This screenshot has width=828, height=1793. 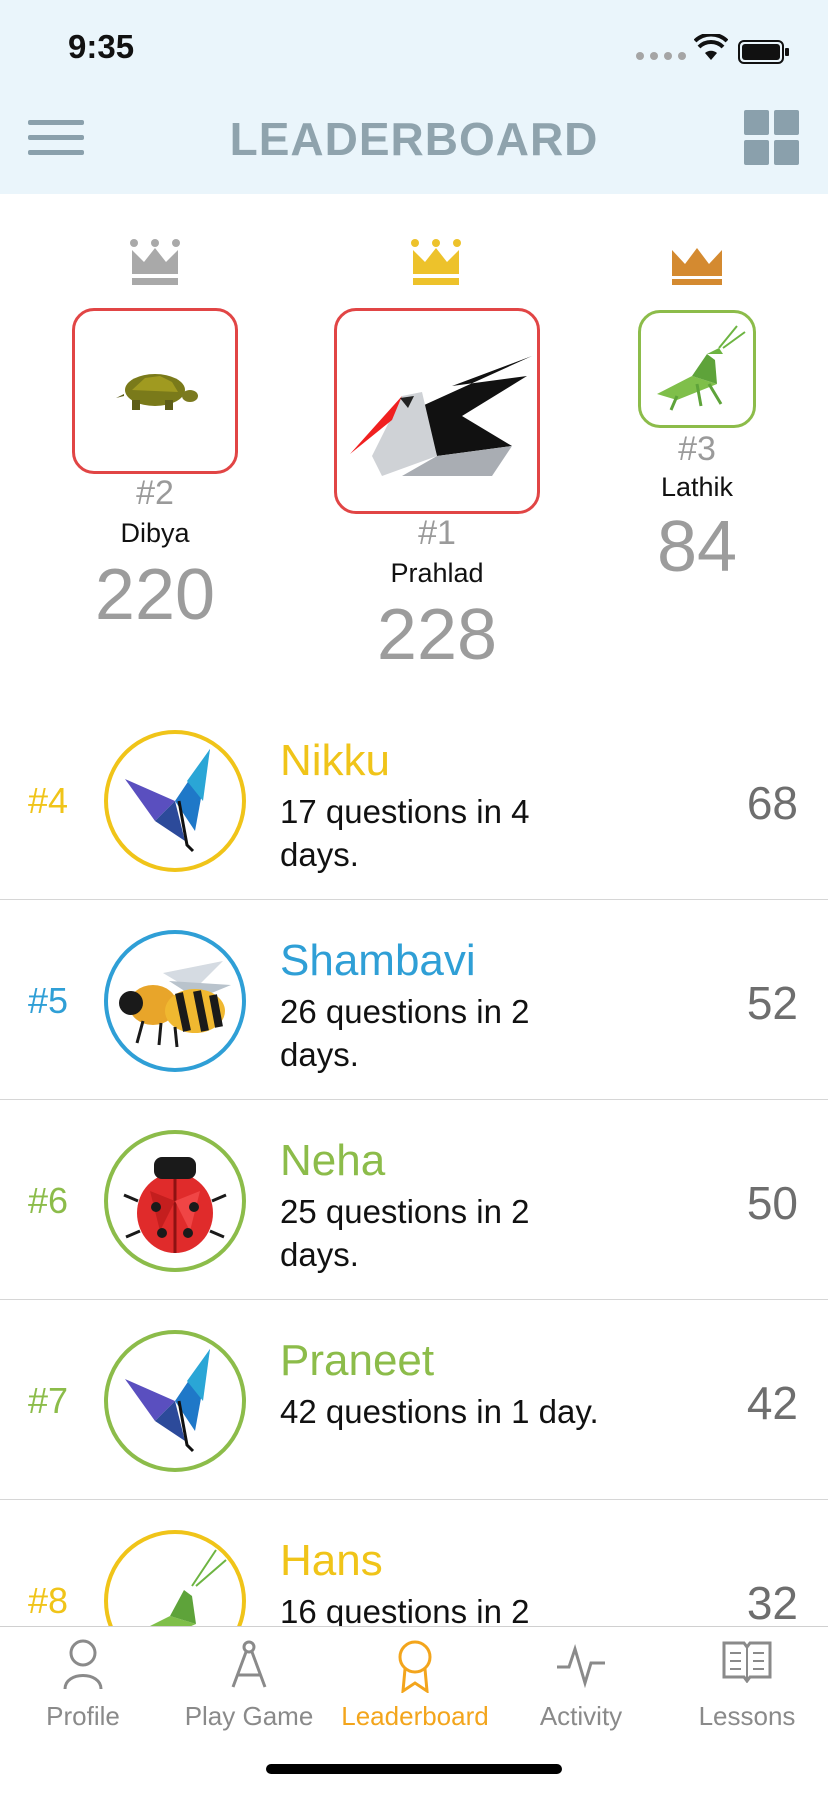 I want to click on person-icon, so click(x=83, y=1664).